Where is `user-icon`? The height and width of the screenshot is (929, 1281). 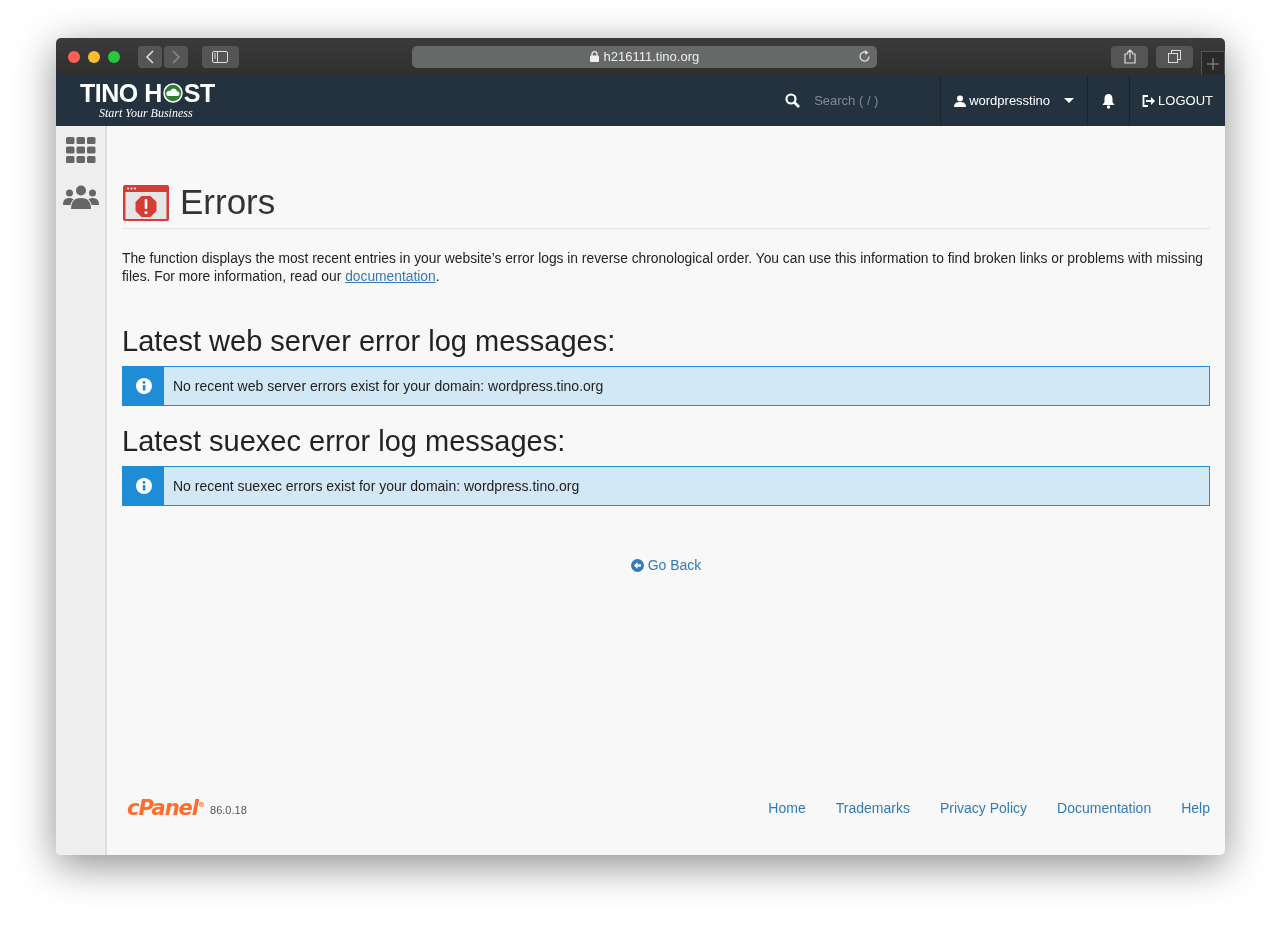
user-icon is located at coordinates (960, 100).